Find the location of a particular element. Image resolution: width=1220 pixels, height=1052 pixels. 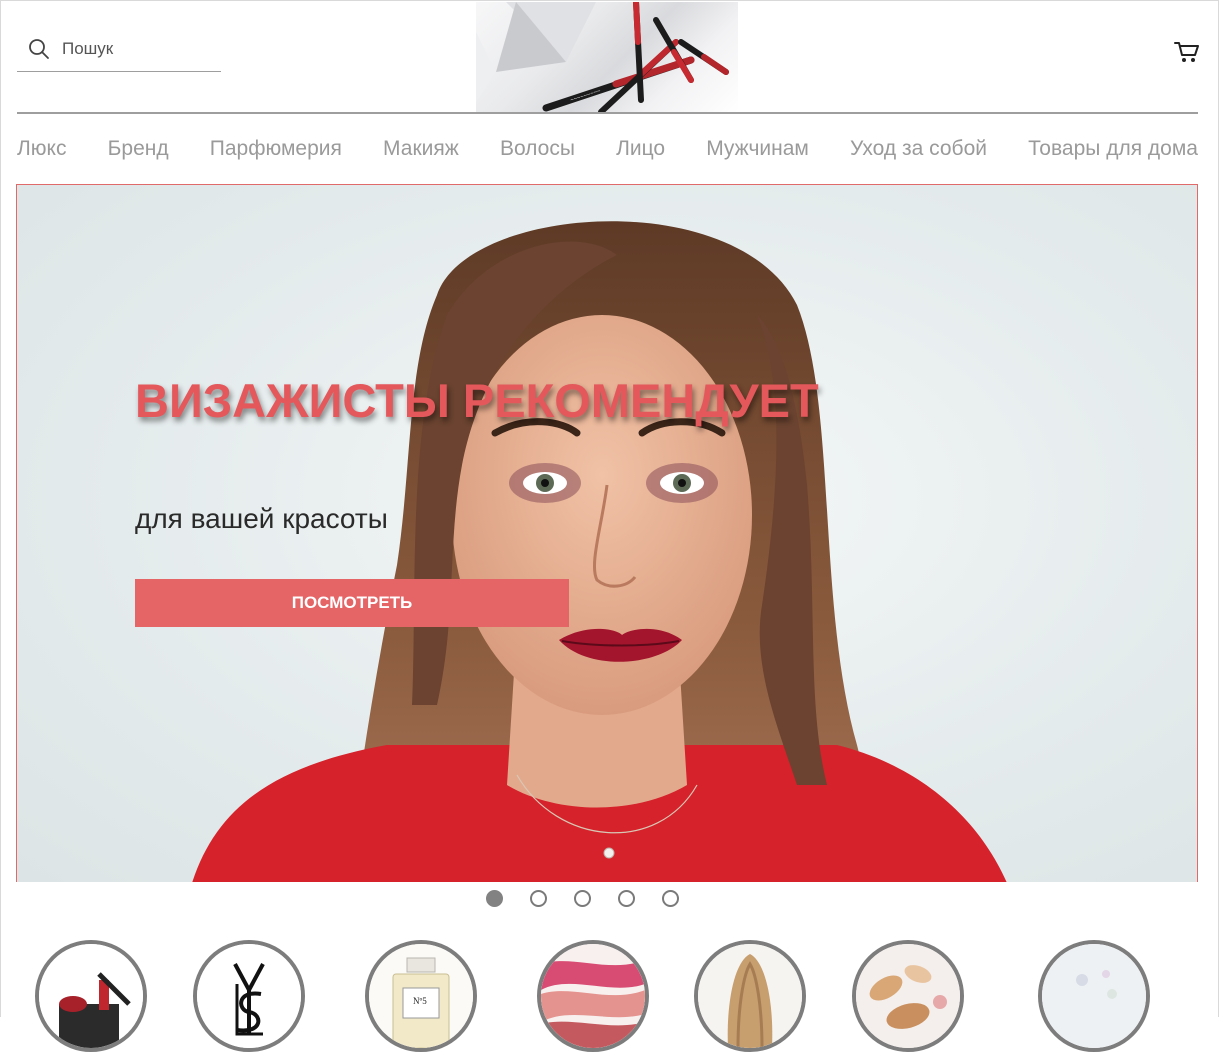

nav-item-face: Лицо is located at coordinates (640, 149).